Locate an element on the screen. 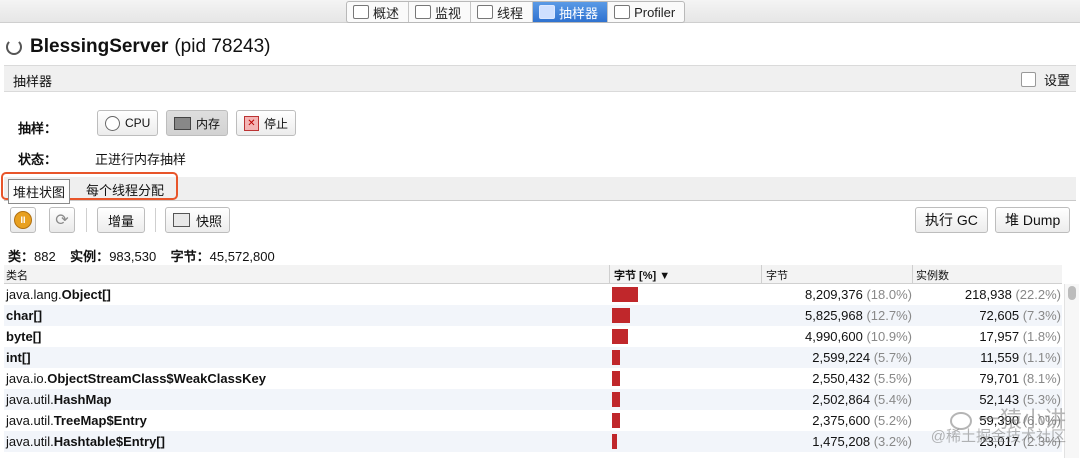 The height and width of the screenshot is (458, 1080). memory-button: 内存 is located at coordinates (197, 123).